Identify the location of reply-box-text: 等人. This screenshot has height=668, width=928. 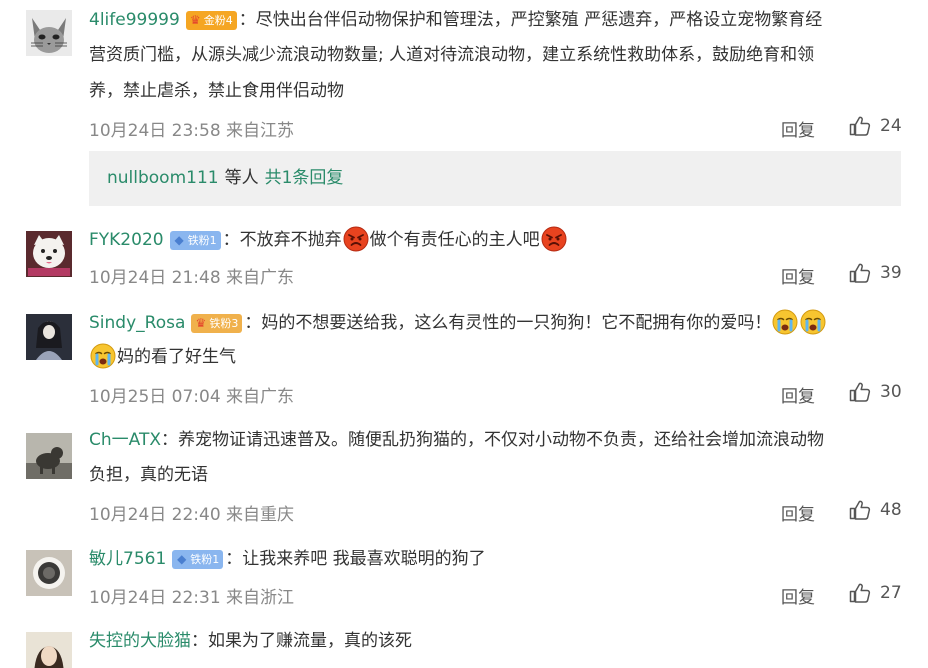
(241, 178).